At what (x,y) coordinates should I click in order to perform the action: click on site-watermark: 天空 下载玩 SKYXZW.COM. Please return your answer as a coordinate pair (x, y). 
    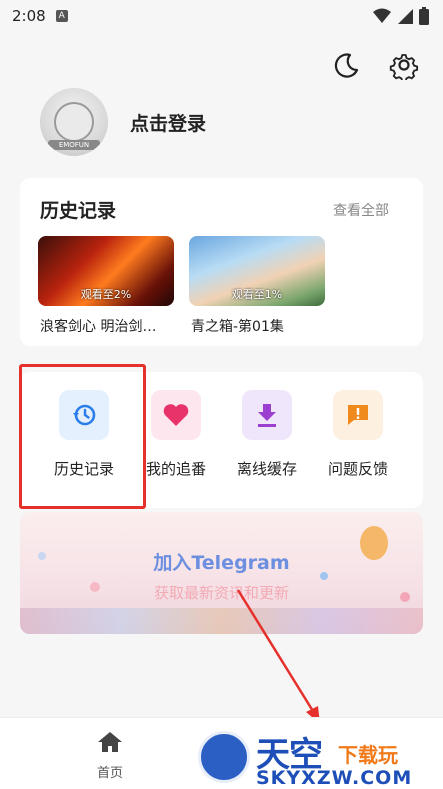
    Looking at the image, I should click on (317, 758).